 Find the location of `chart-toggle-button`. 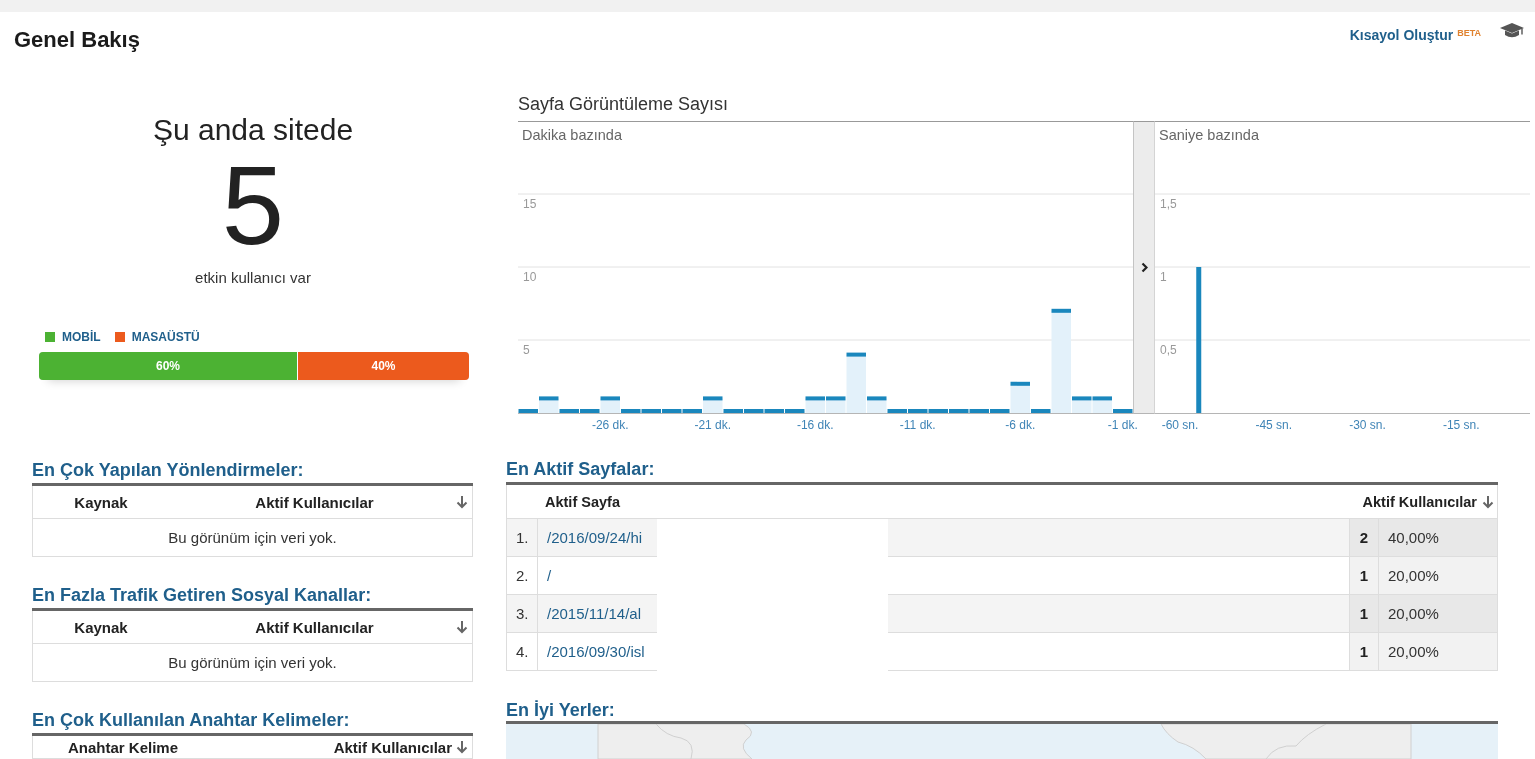

chart-toggle-button is located at coordinates (1144, 267).